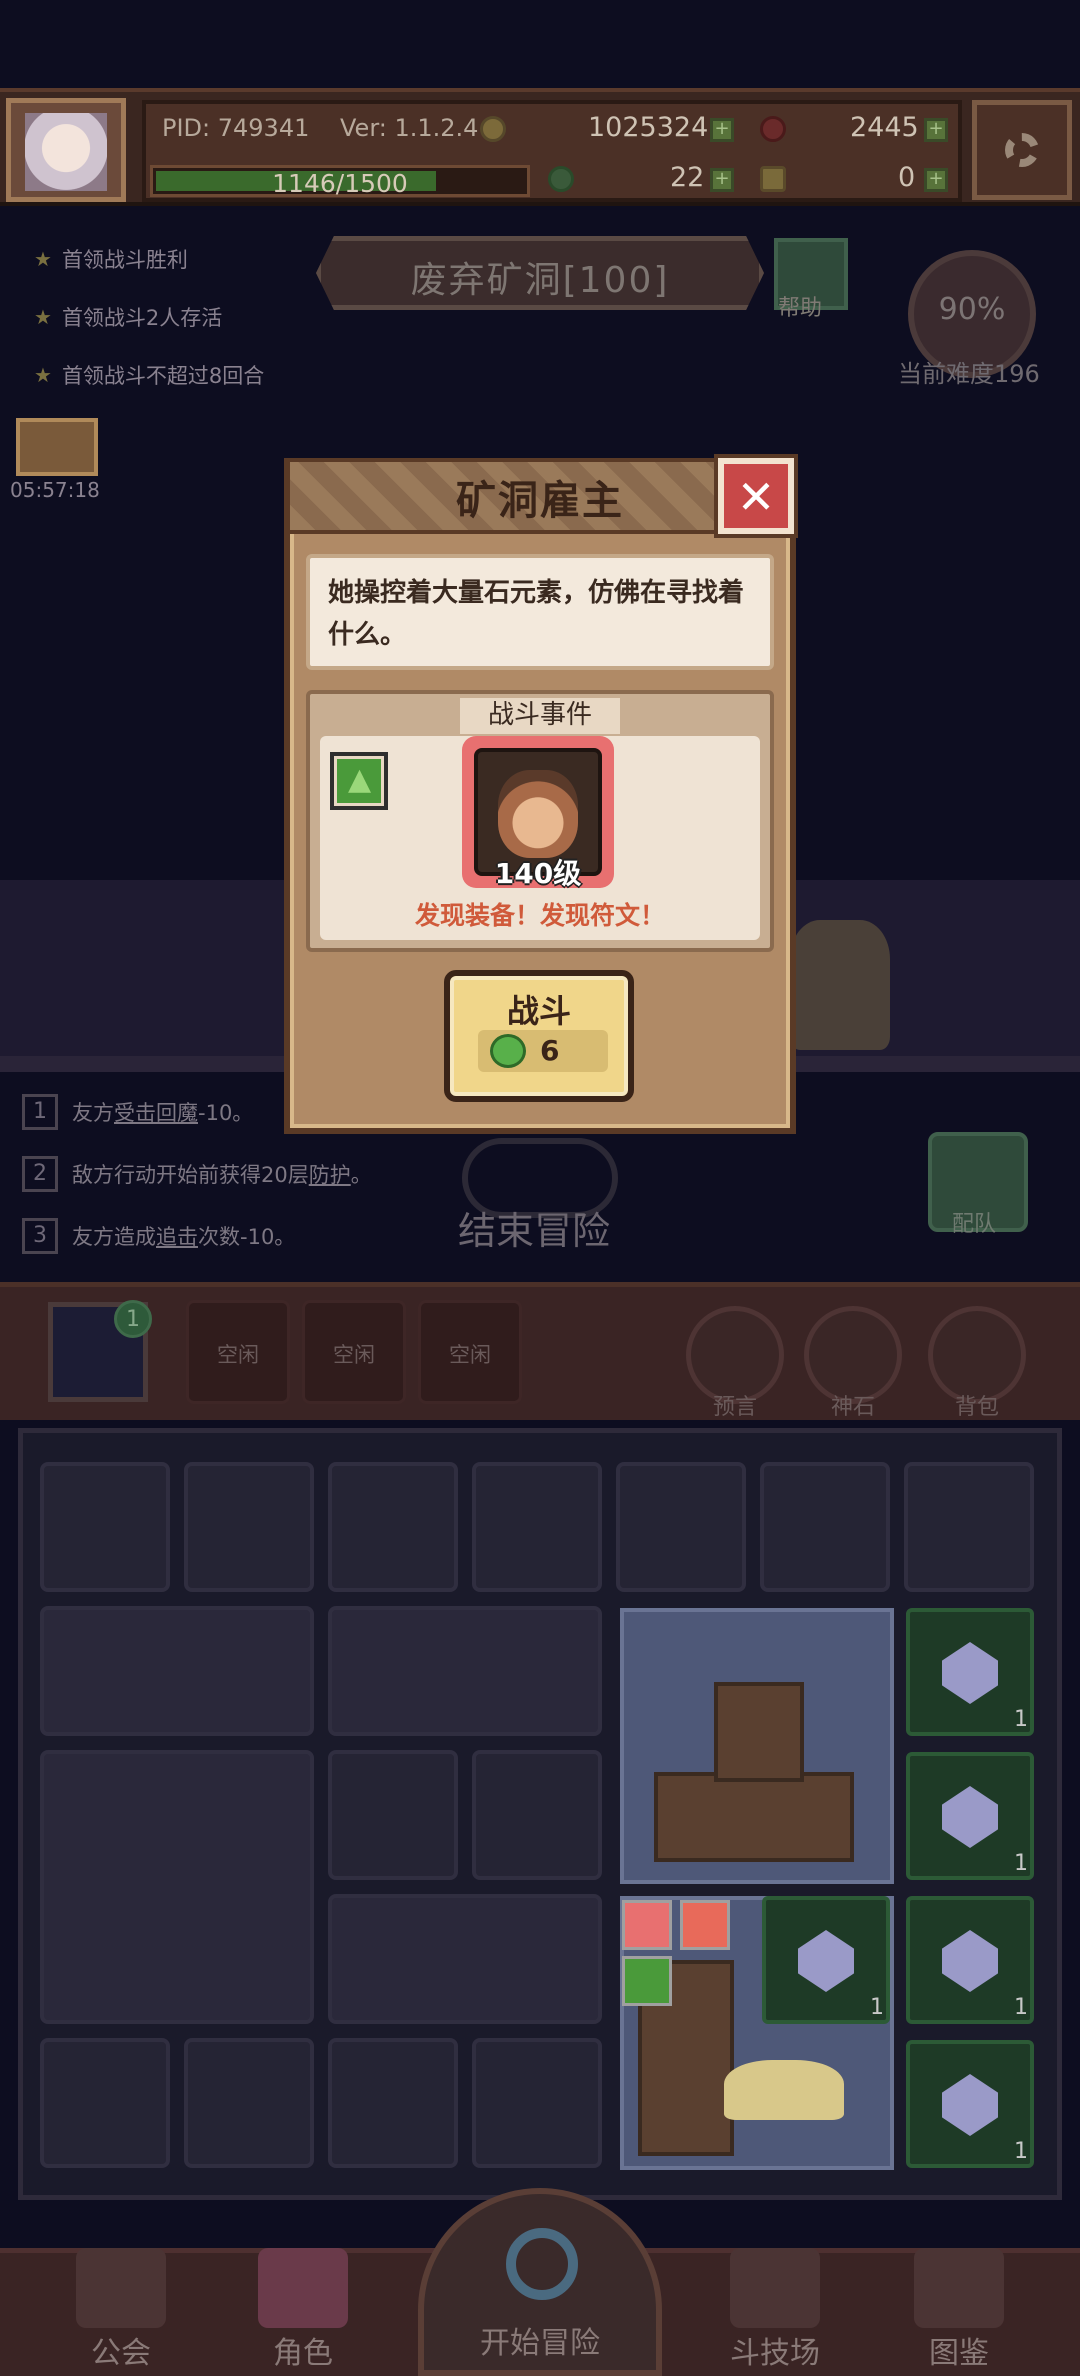 Image resolution: width=1080 pixels, height=2376 pixels. I want to click on effect-keyword-link: 追击, so click(177, 1237).